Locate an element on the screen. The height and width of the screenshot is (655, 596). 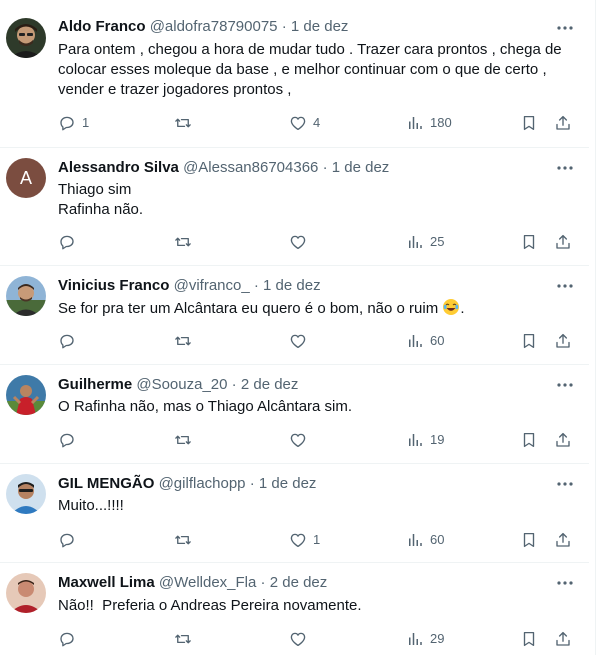
like-button: 1 is located at coordinates (304, 540).